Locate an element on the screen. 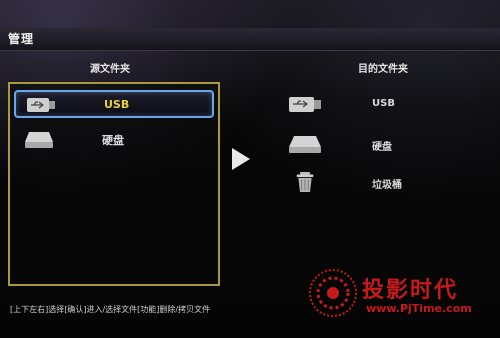 Image resolution: width=500 pixels, height=338 pixels. destination-item-usb: USB is located at coordinates (363, 105).